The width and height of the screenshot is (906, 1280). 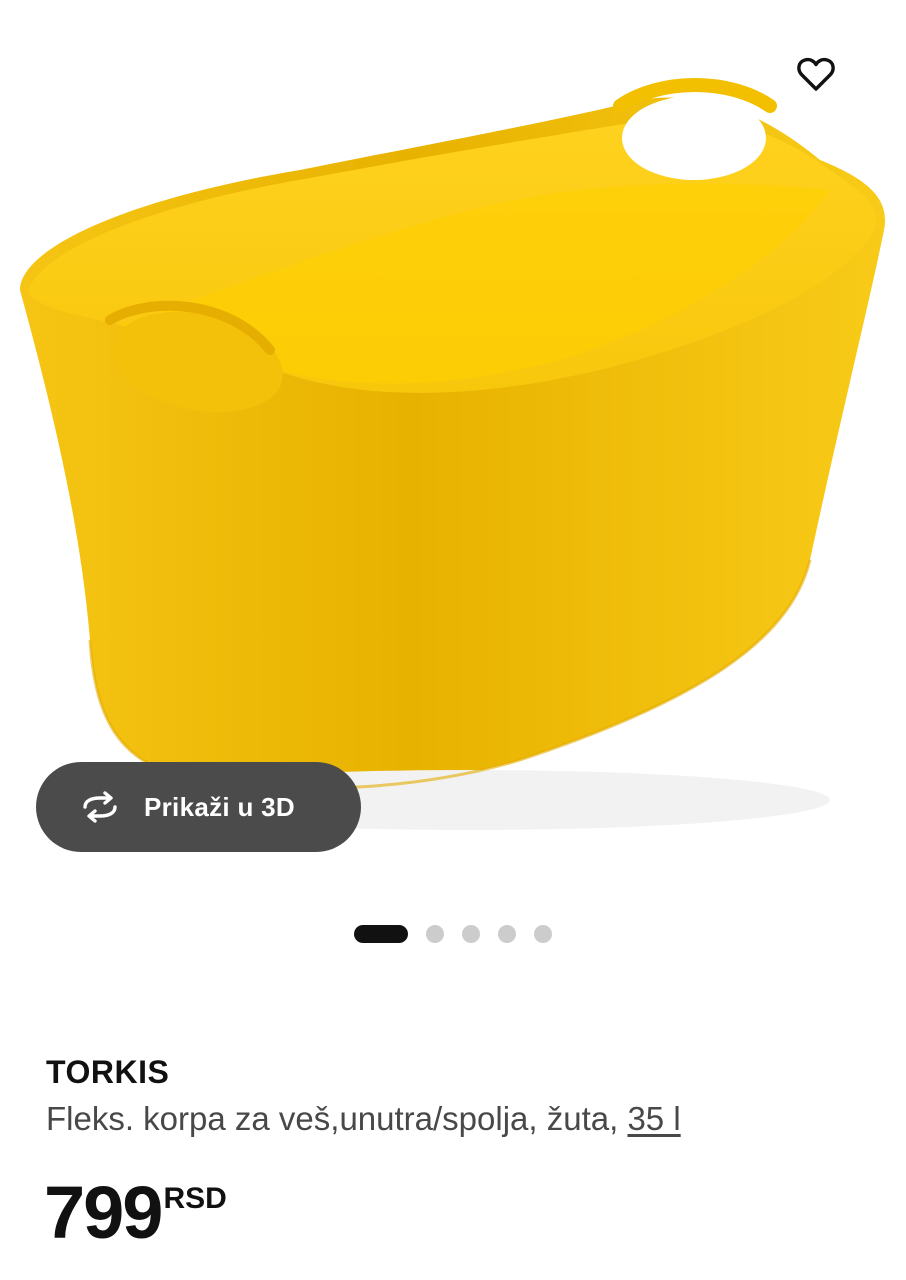 What do you see at coordinates (219, 806) in the screenshot?
I see `view-3d-label: Prikaži u 3D` at bounding box center [219, 806].